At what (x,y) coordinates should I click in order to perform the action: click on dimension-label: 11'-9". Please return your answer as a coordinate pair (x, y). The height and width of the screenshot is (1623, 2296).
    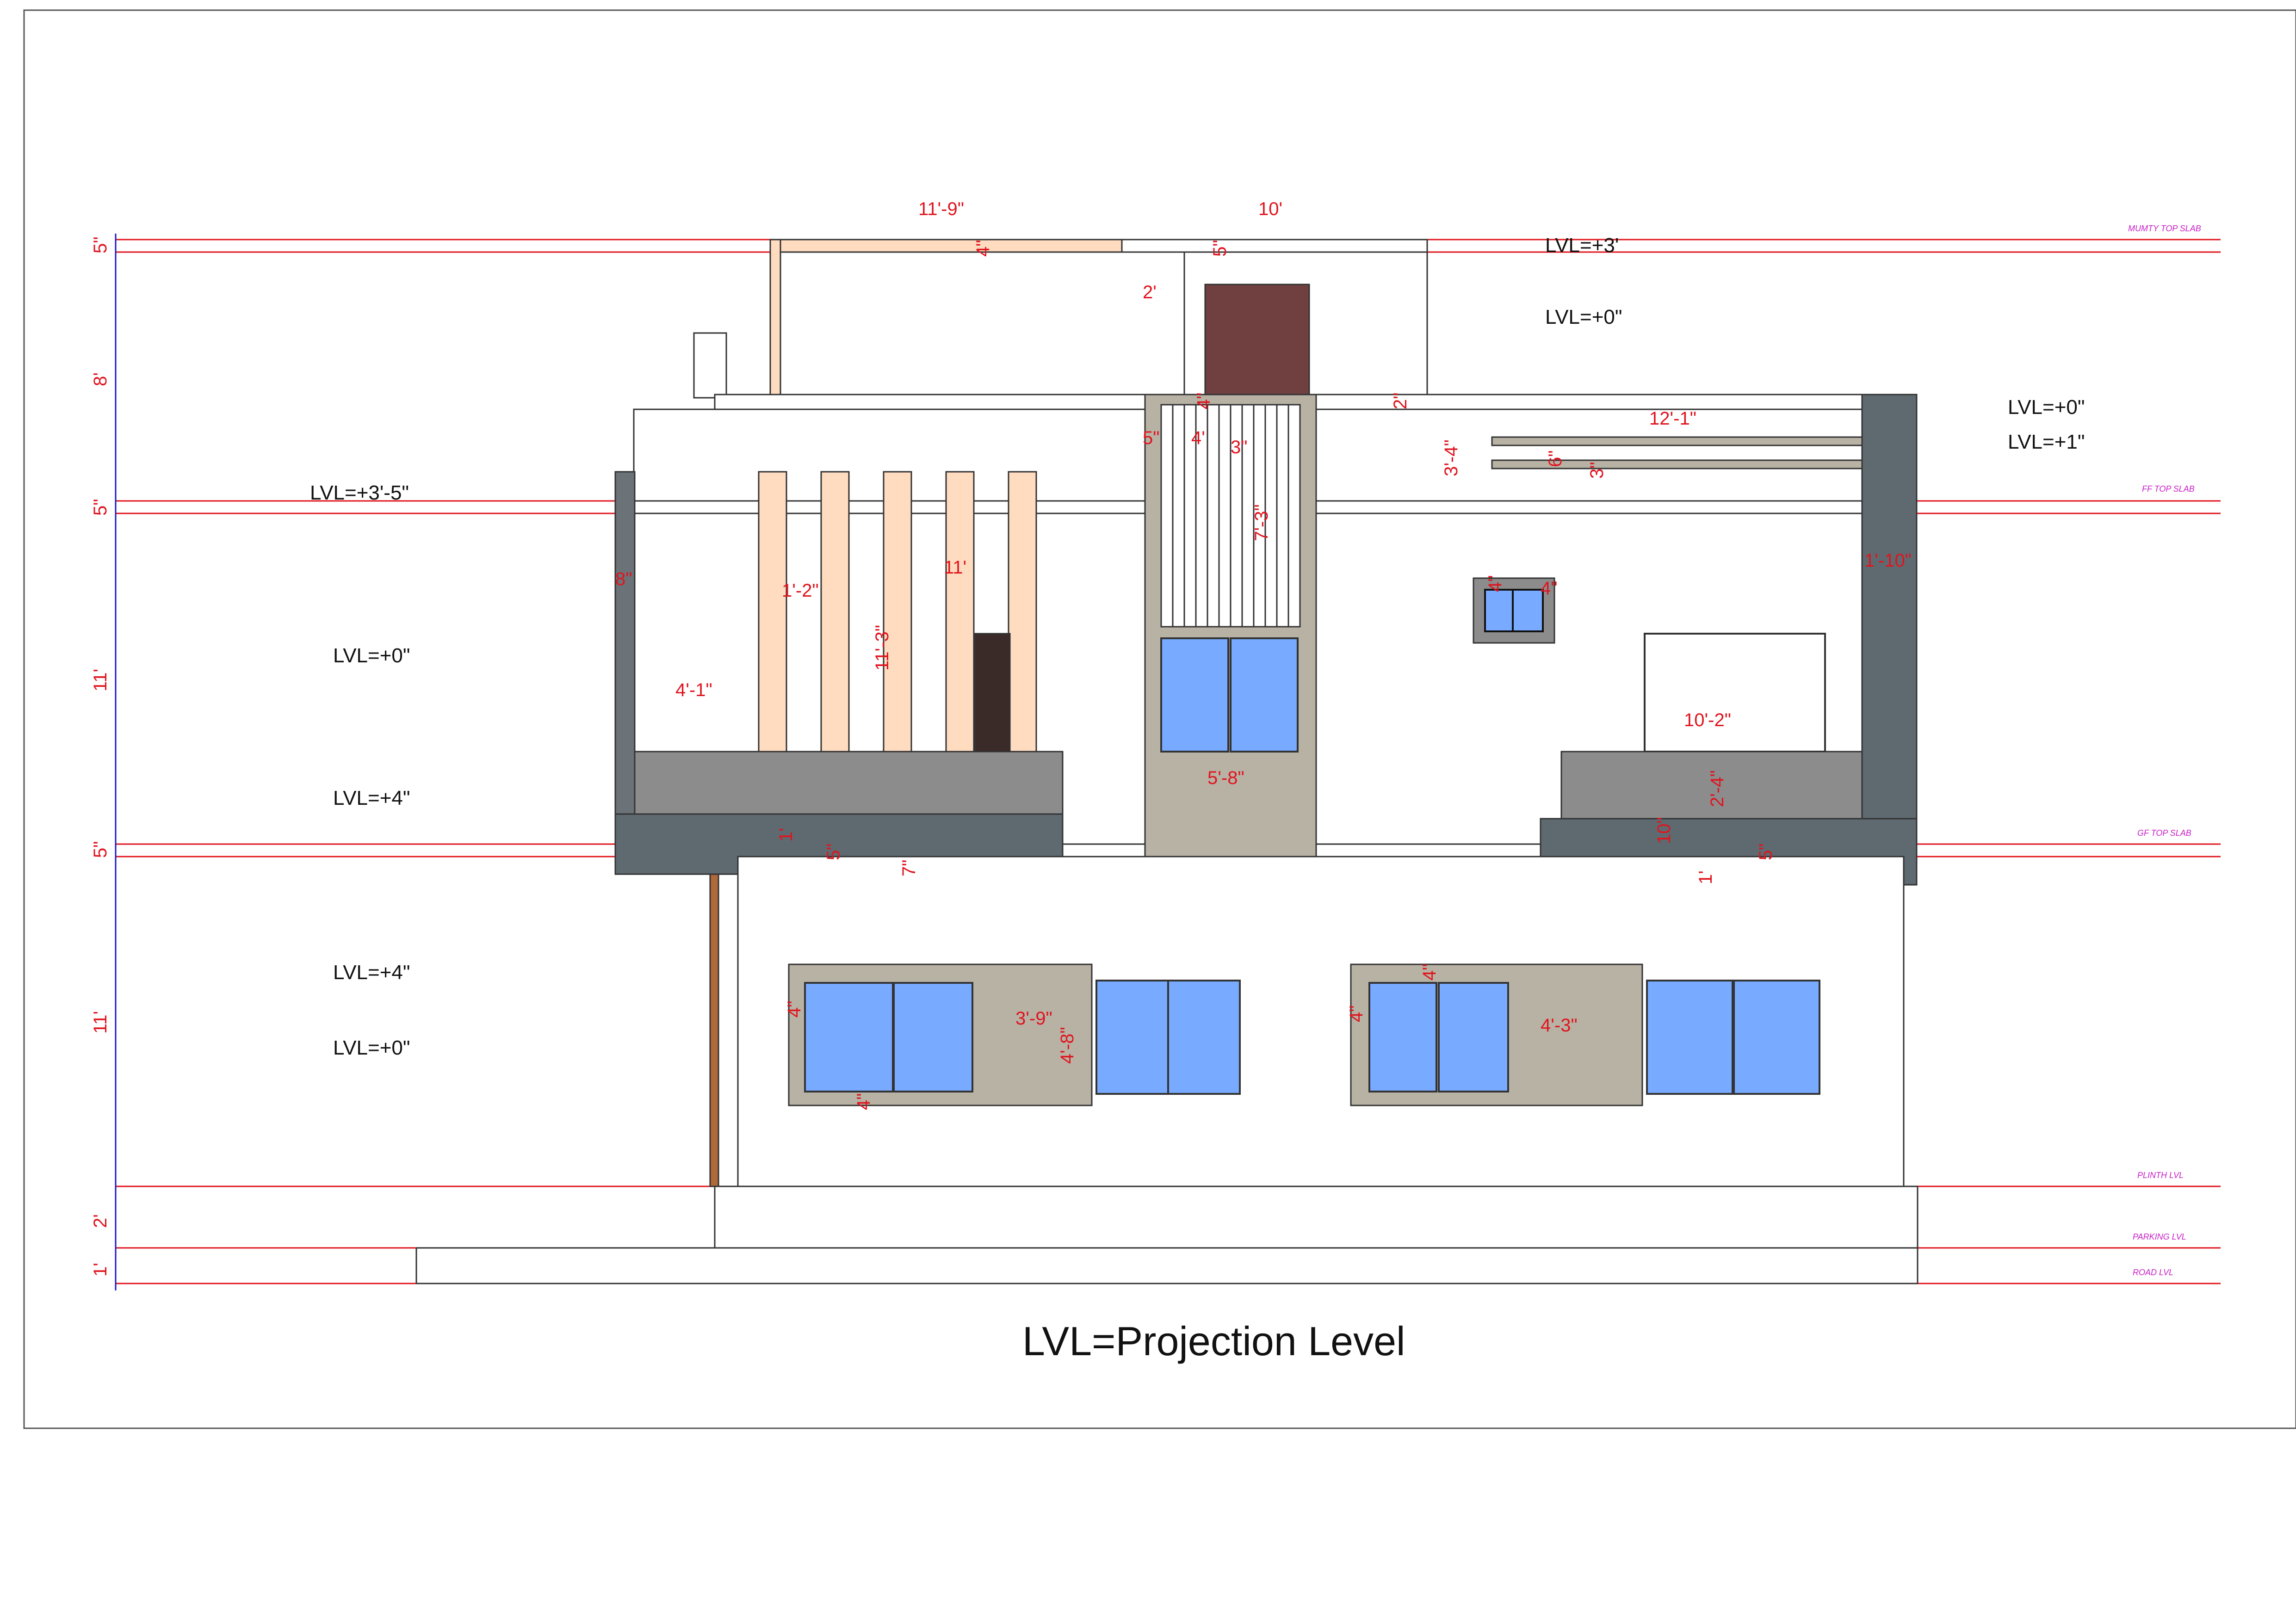
    Looking at the image, I should click on (941, 209).